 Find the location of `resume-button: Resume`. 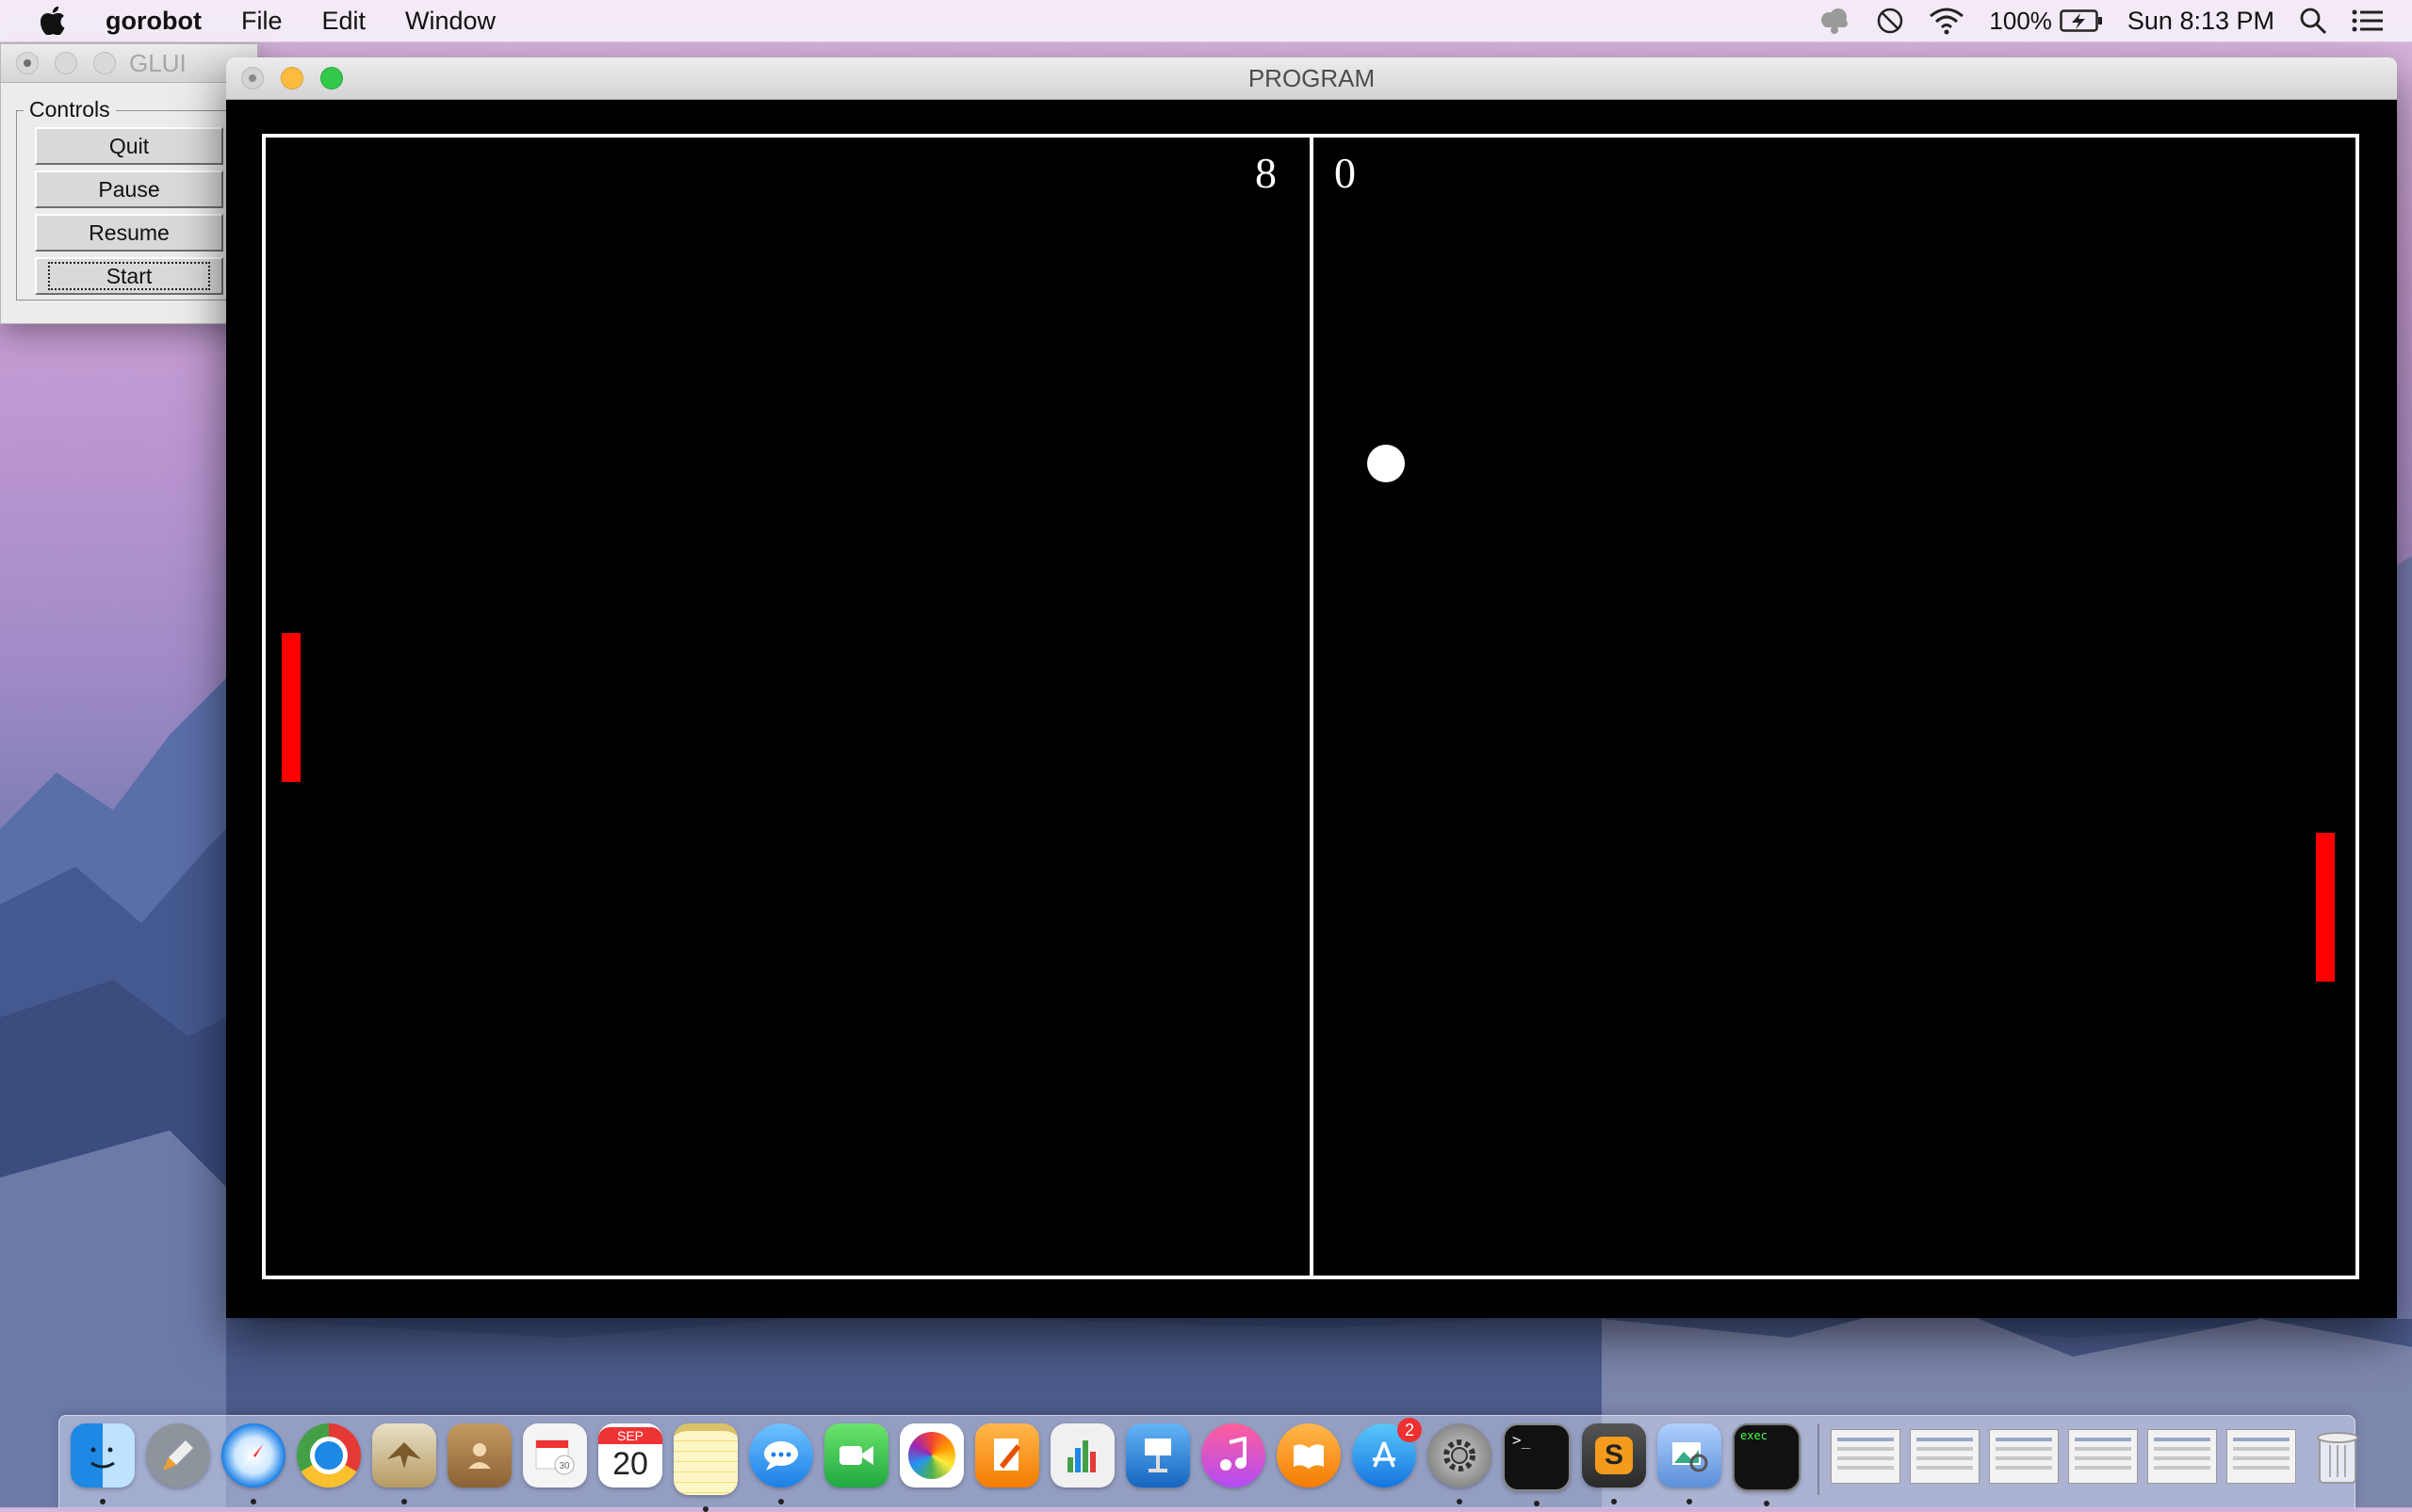

resume-button: Resume is located at coordinates (129, 233).